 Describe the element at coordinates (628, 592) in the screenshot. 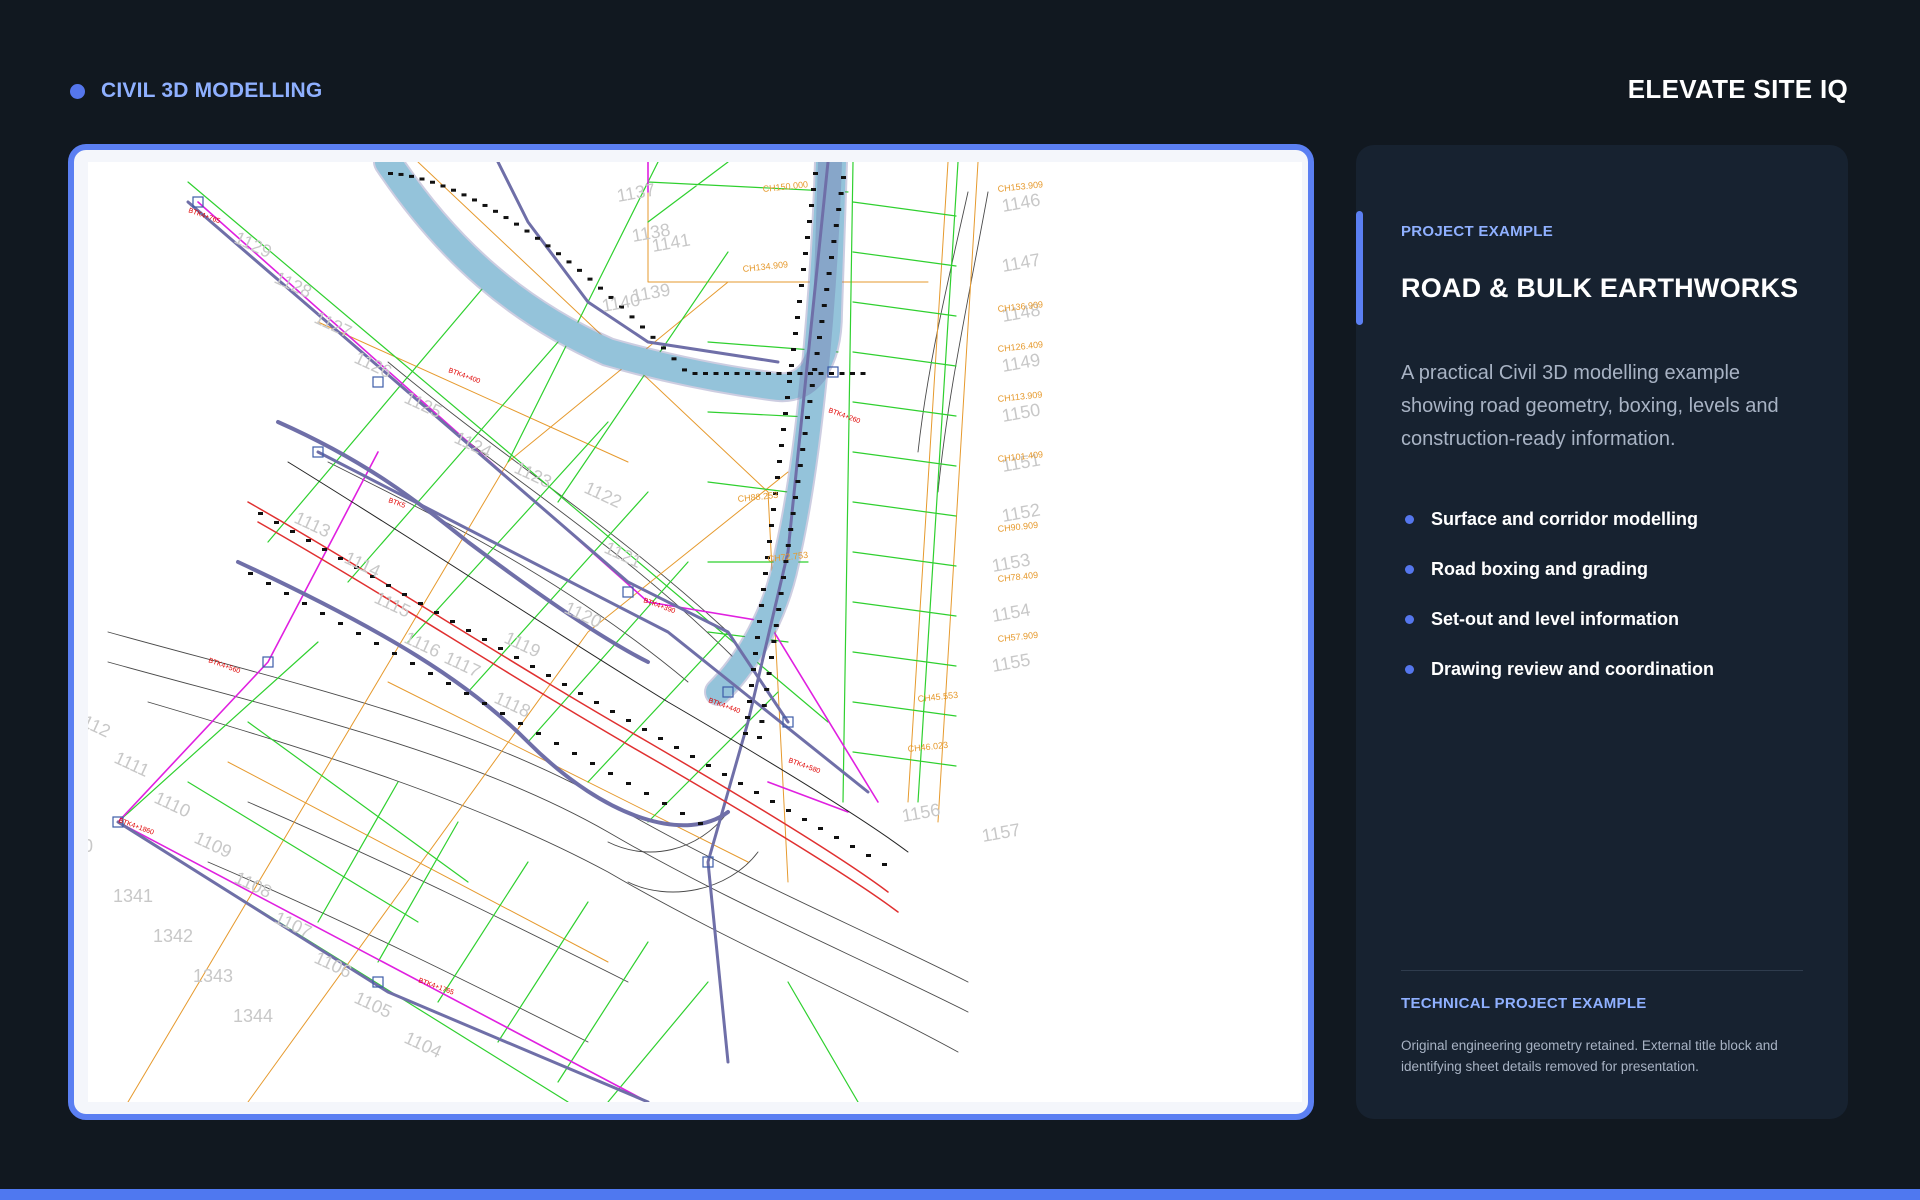

I see `control-point-marker` at that location.